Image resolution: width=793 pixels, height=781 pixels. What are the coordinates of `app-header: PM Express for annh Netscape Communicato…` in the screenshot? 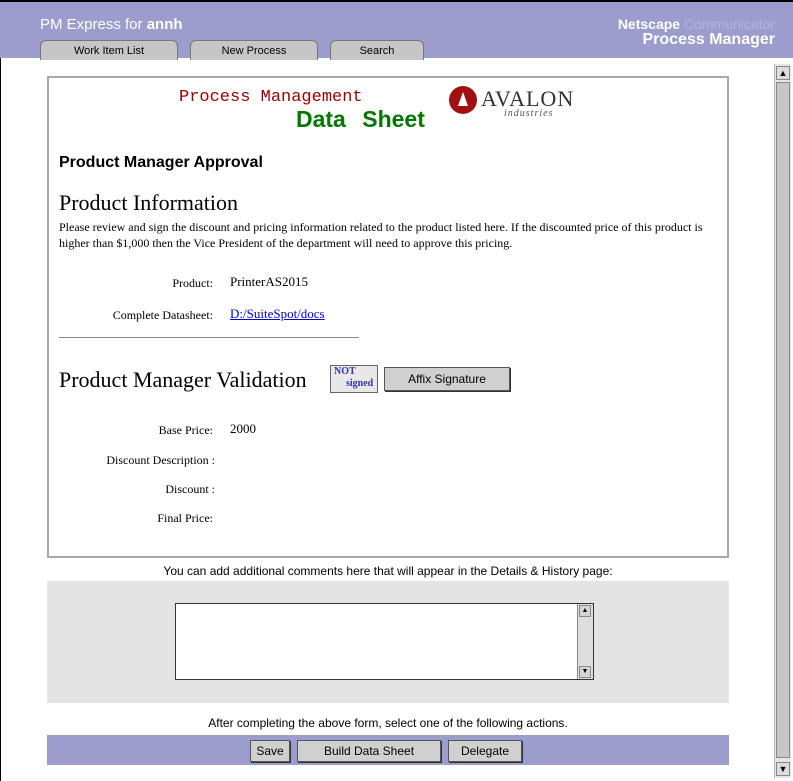 It's located at (396, 30).